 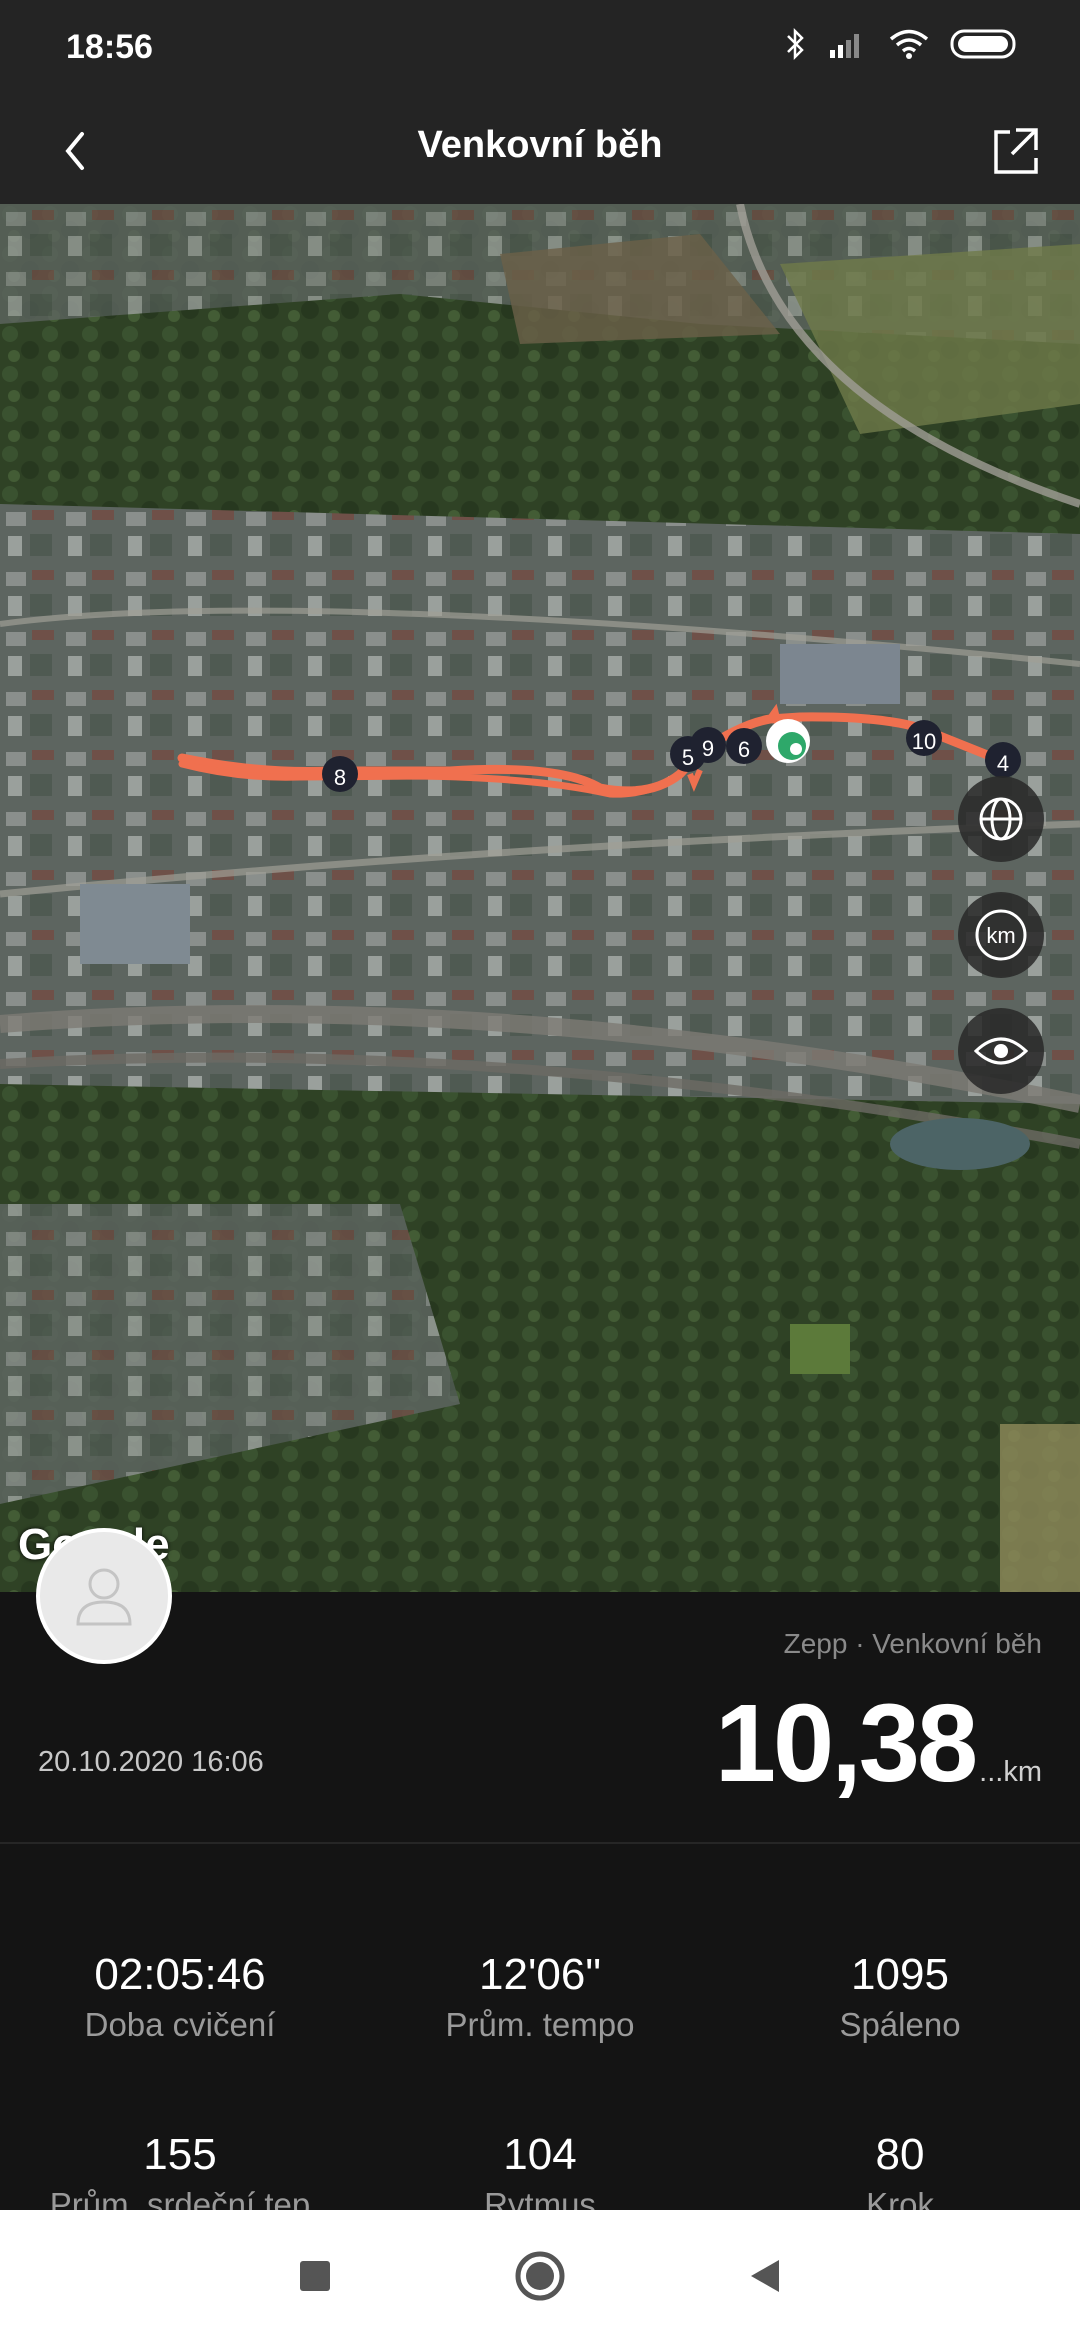 What do you see at coordinates (1003, 763) in the screenshot?
I see `svg-text: 4` at bounding box center [1003, 763].